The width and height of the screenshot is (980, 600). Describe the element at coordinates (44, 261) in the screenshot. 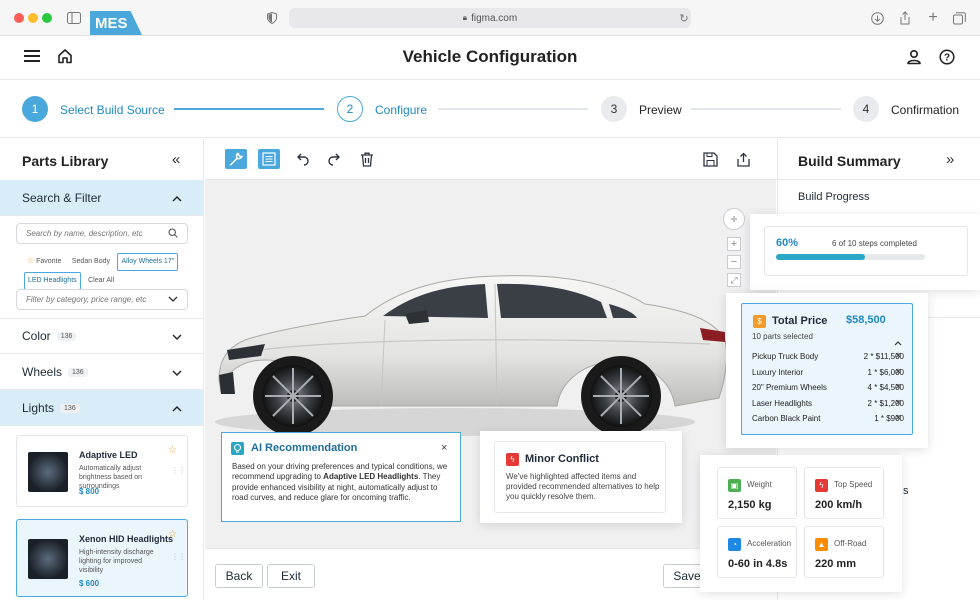

I see `chip-favorite: ☆ Favorite` at that location.